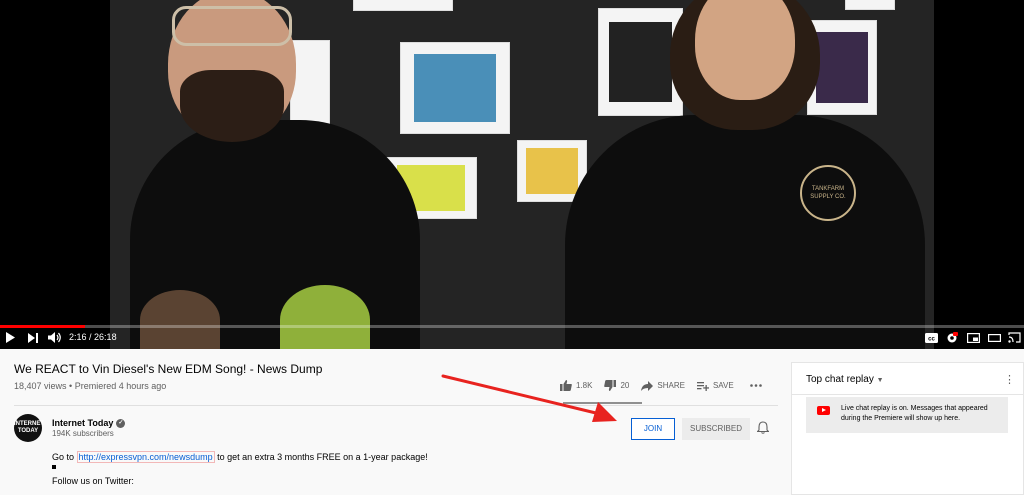 This screenshot has height=495, width=1024. What do you see at coordinates (907, 394) in the screenshot?
I see `chat-divider` at bounding box center [907, 394].